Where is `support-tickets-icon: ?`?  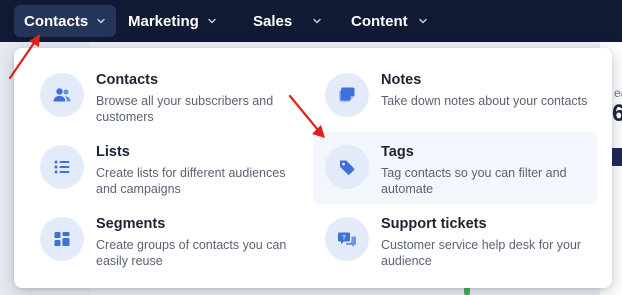 support-tickets-icon: ? is located at coordinates (347, 239).